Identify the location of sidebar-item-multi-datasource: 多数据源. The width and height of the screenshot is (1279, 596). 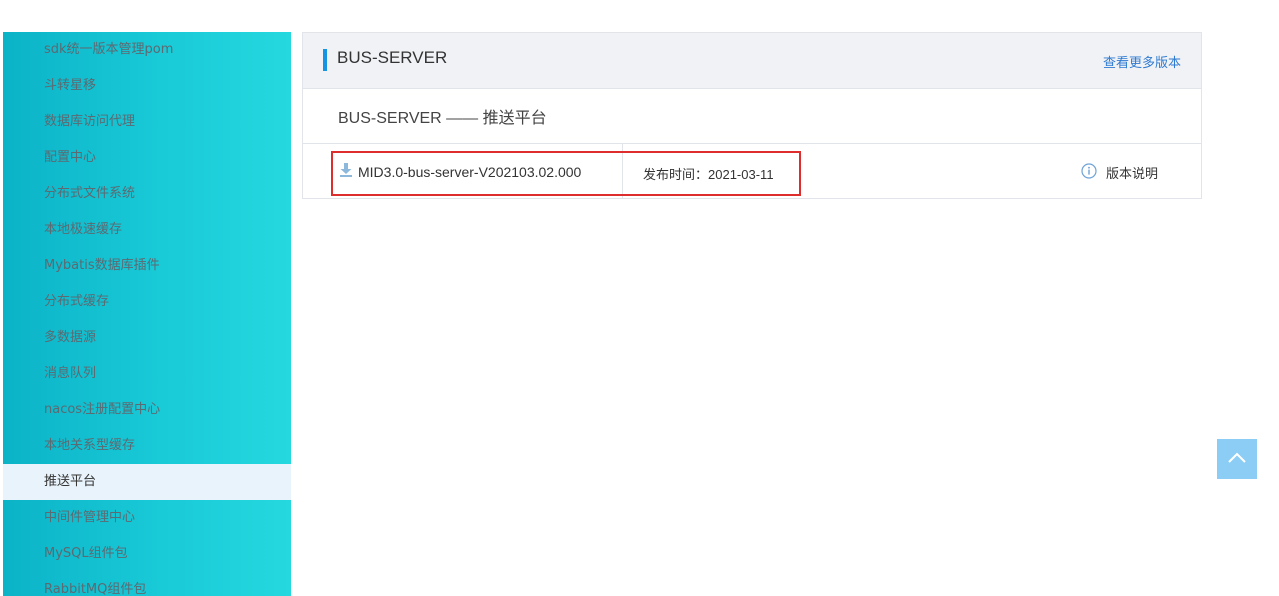
(147, 338).